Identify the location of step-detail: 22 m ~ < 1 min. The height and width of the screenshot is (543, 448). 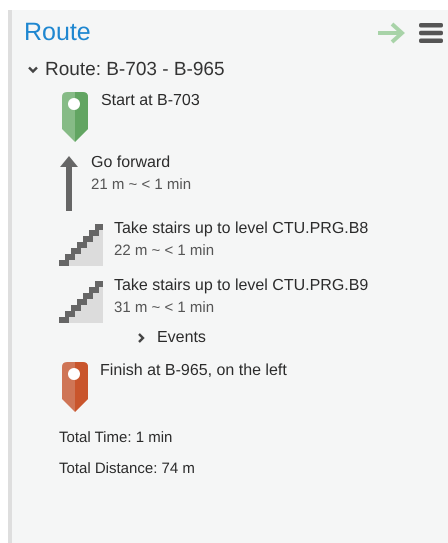
(165, 250).